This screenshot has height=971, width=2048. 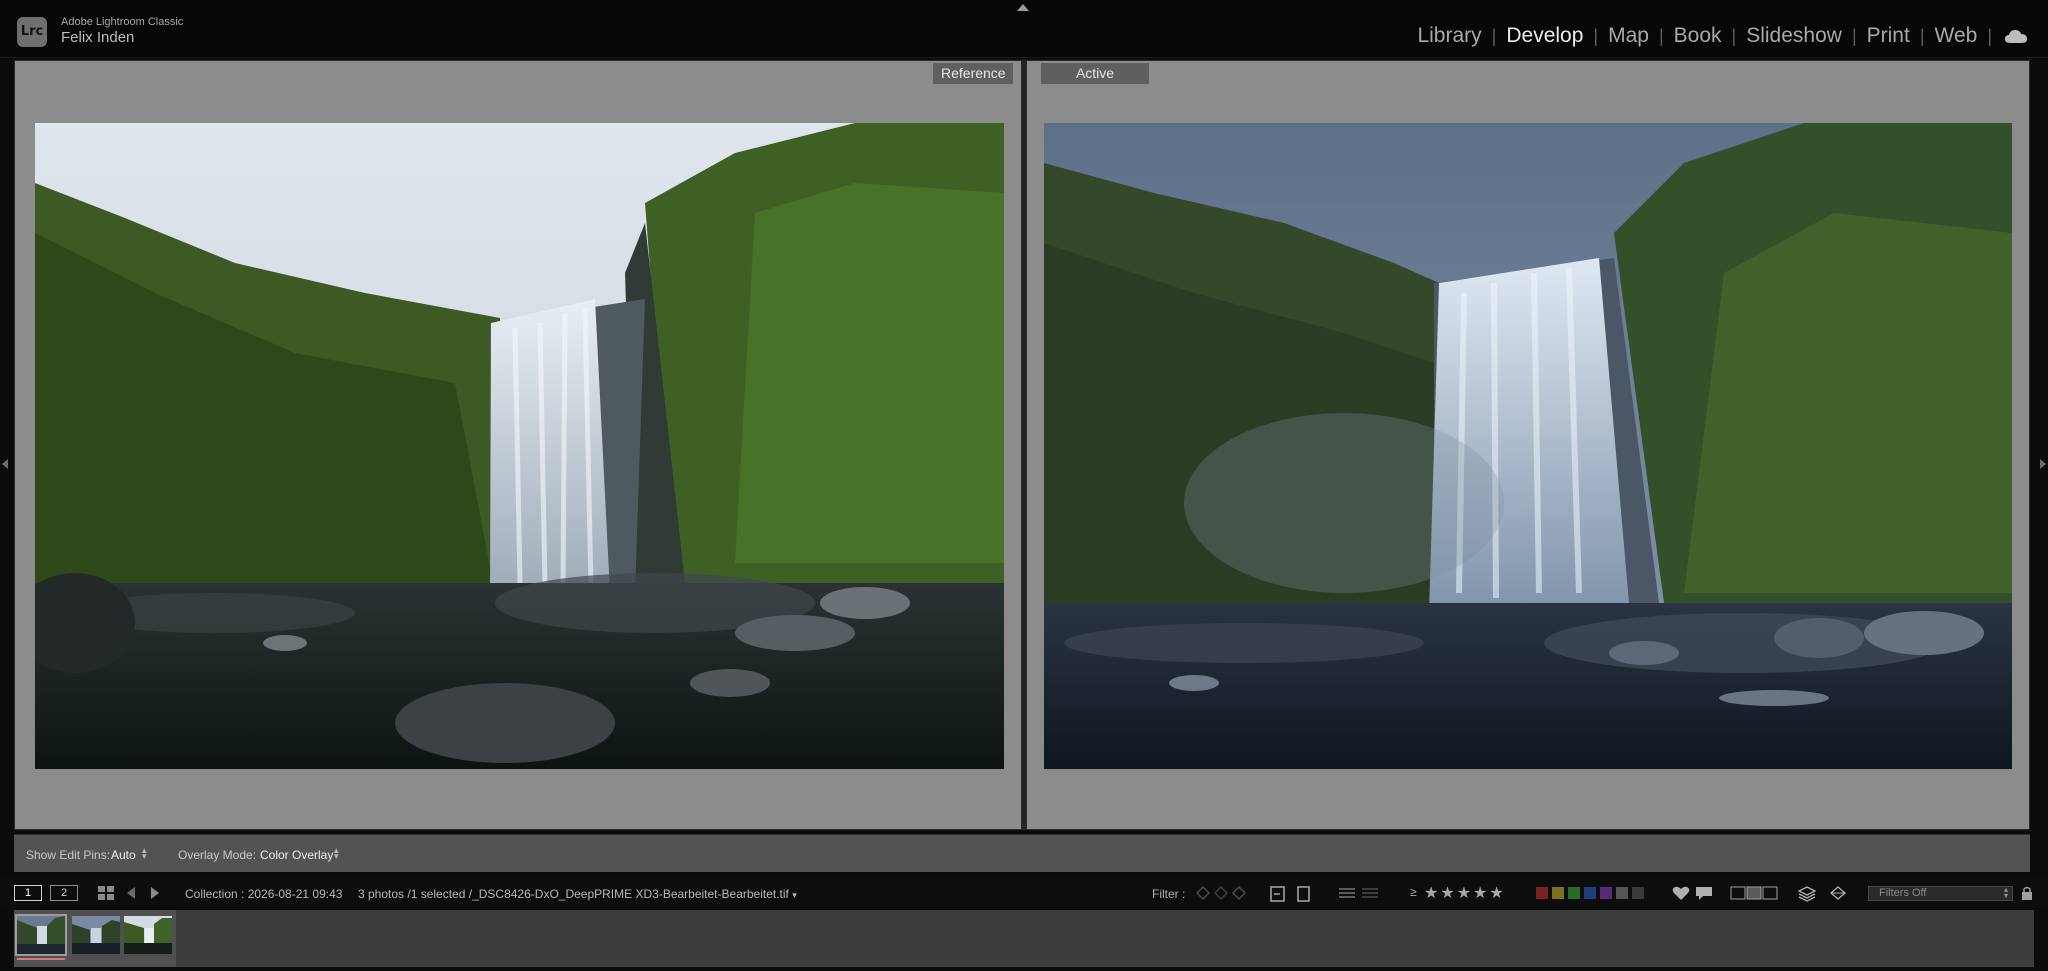 What do you see at coordinates (41, 959) in the screenshot?
I see `selected-marker` at bounding box center [41, 959].